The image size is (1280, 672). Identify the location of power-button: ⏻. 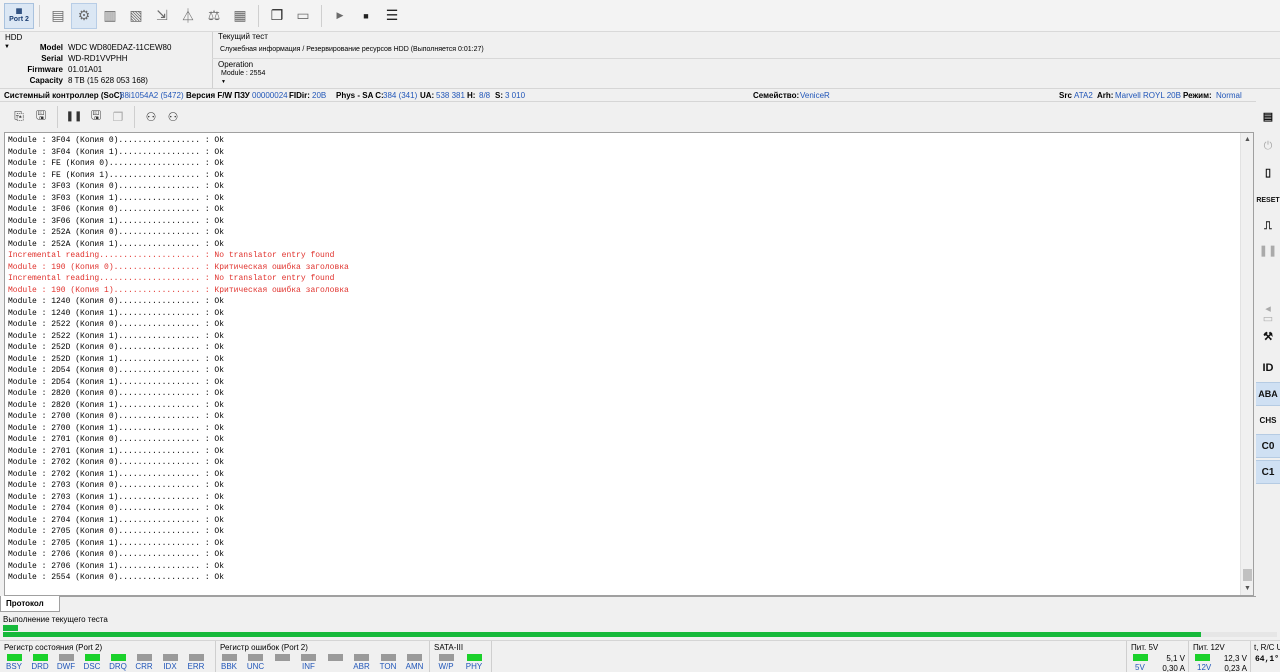
(1268, 146).